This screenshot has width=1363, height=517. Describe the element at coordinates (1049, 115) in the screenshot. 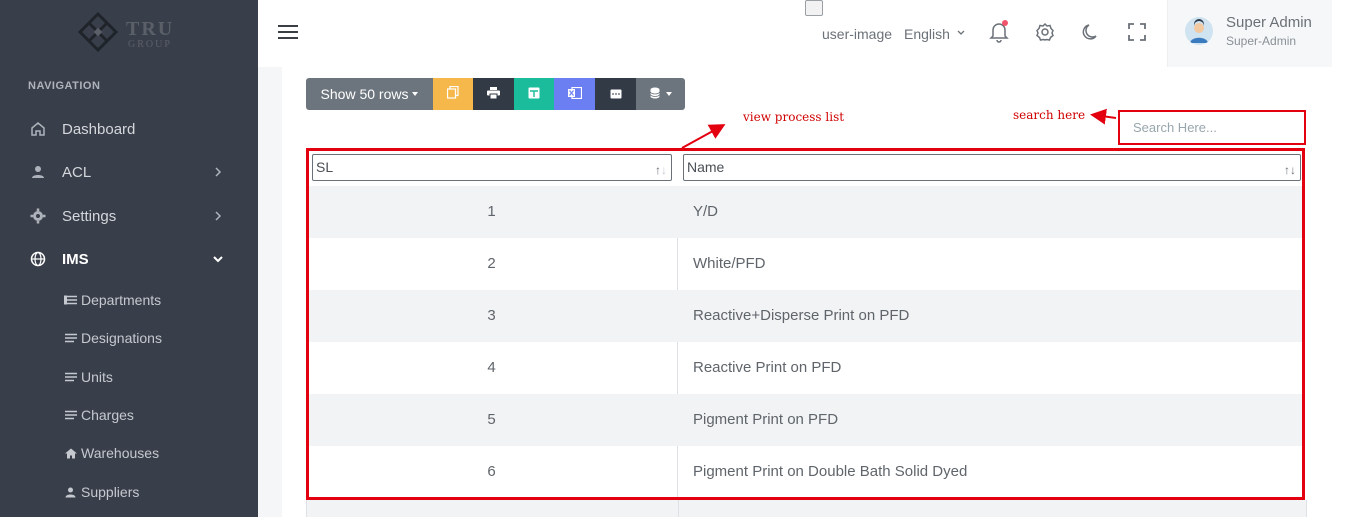

I see `annotation-search-here: search here` at that location.